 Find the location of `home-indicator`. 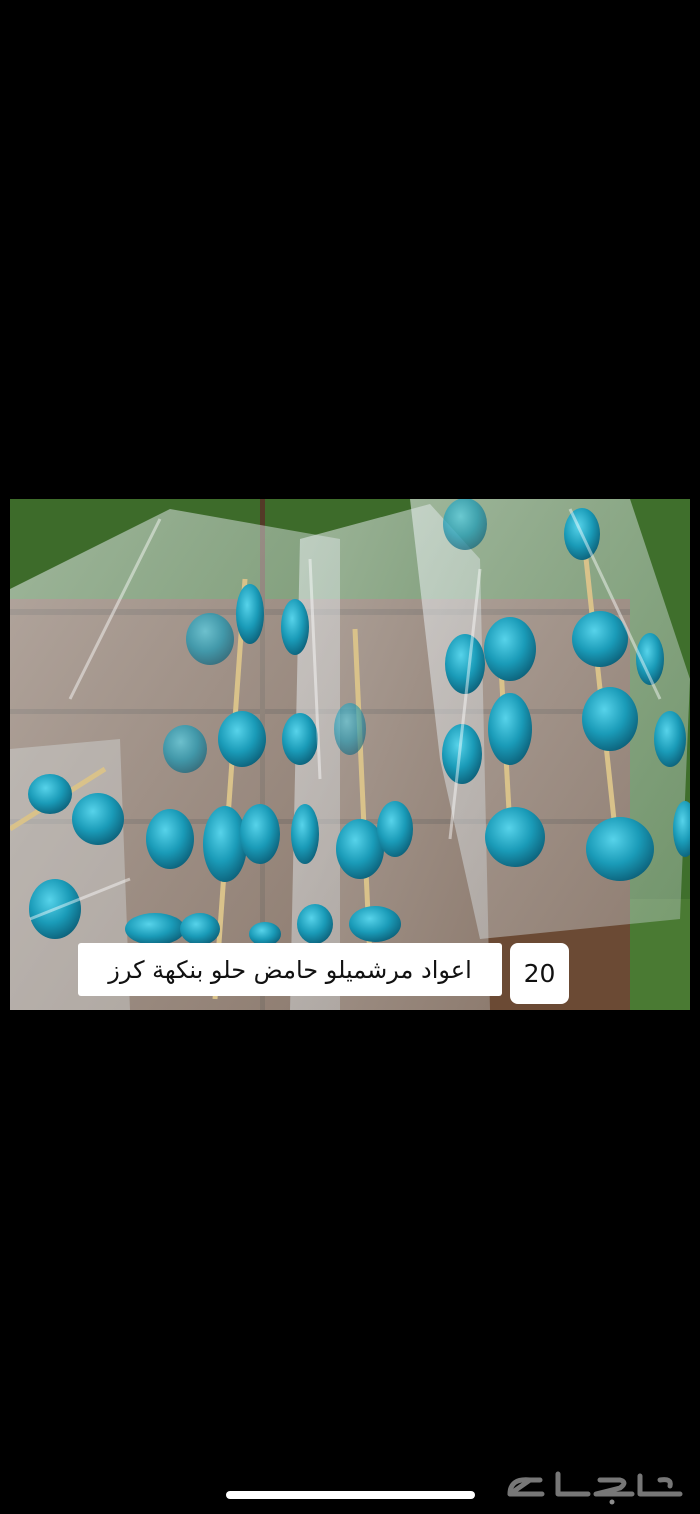

home-indicator is located at coordinates (350, 1495).